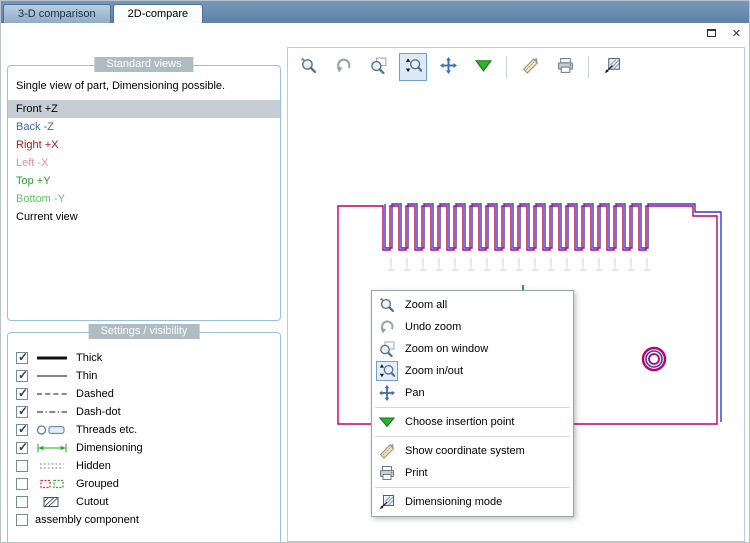 This screenshot has width=750, height=543. Describe the element at coordinates (52, 466) in the screenshot. I see `hidden-icon` at that location.